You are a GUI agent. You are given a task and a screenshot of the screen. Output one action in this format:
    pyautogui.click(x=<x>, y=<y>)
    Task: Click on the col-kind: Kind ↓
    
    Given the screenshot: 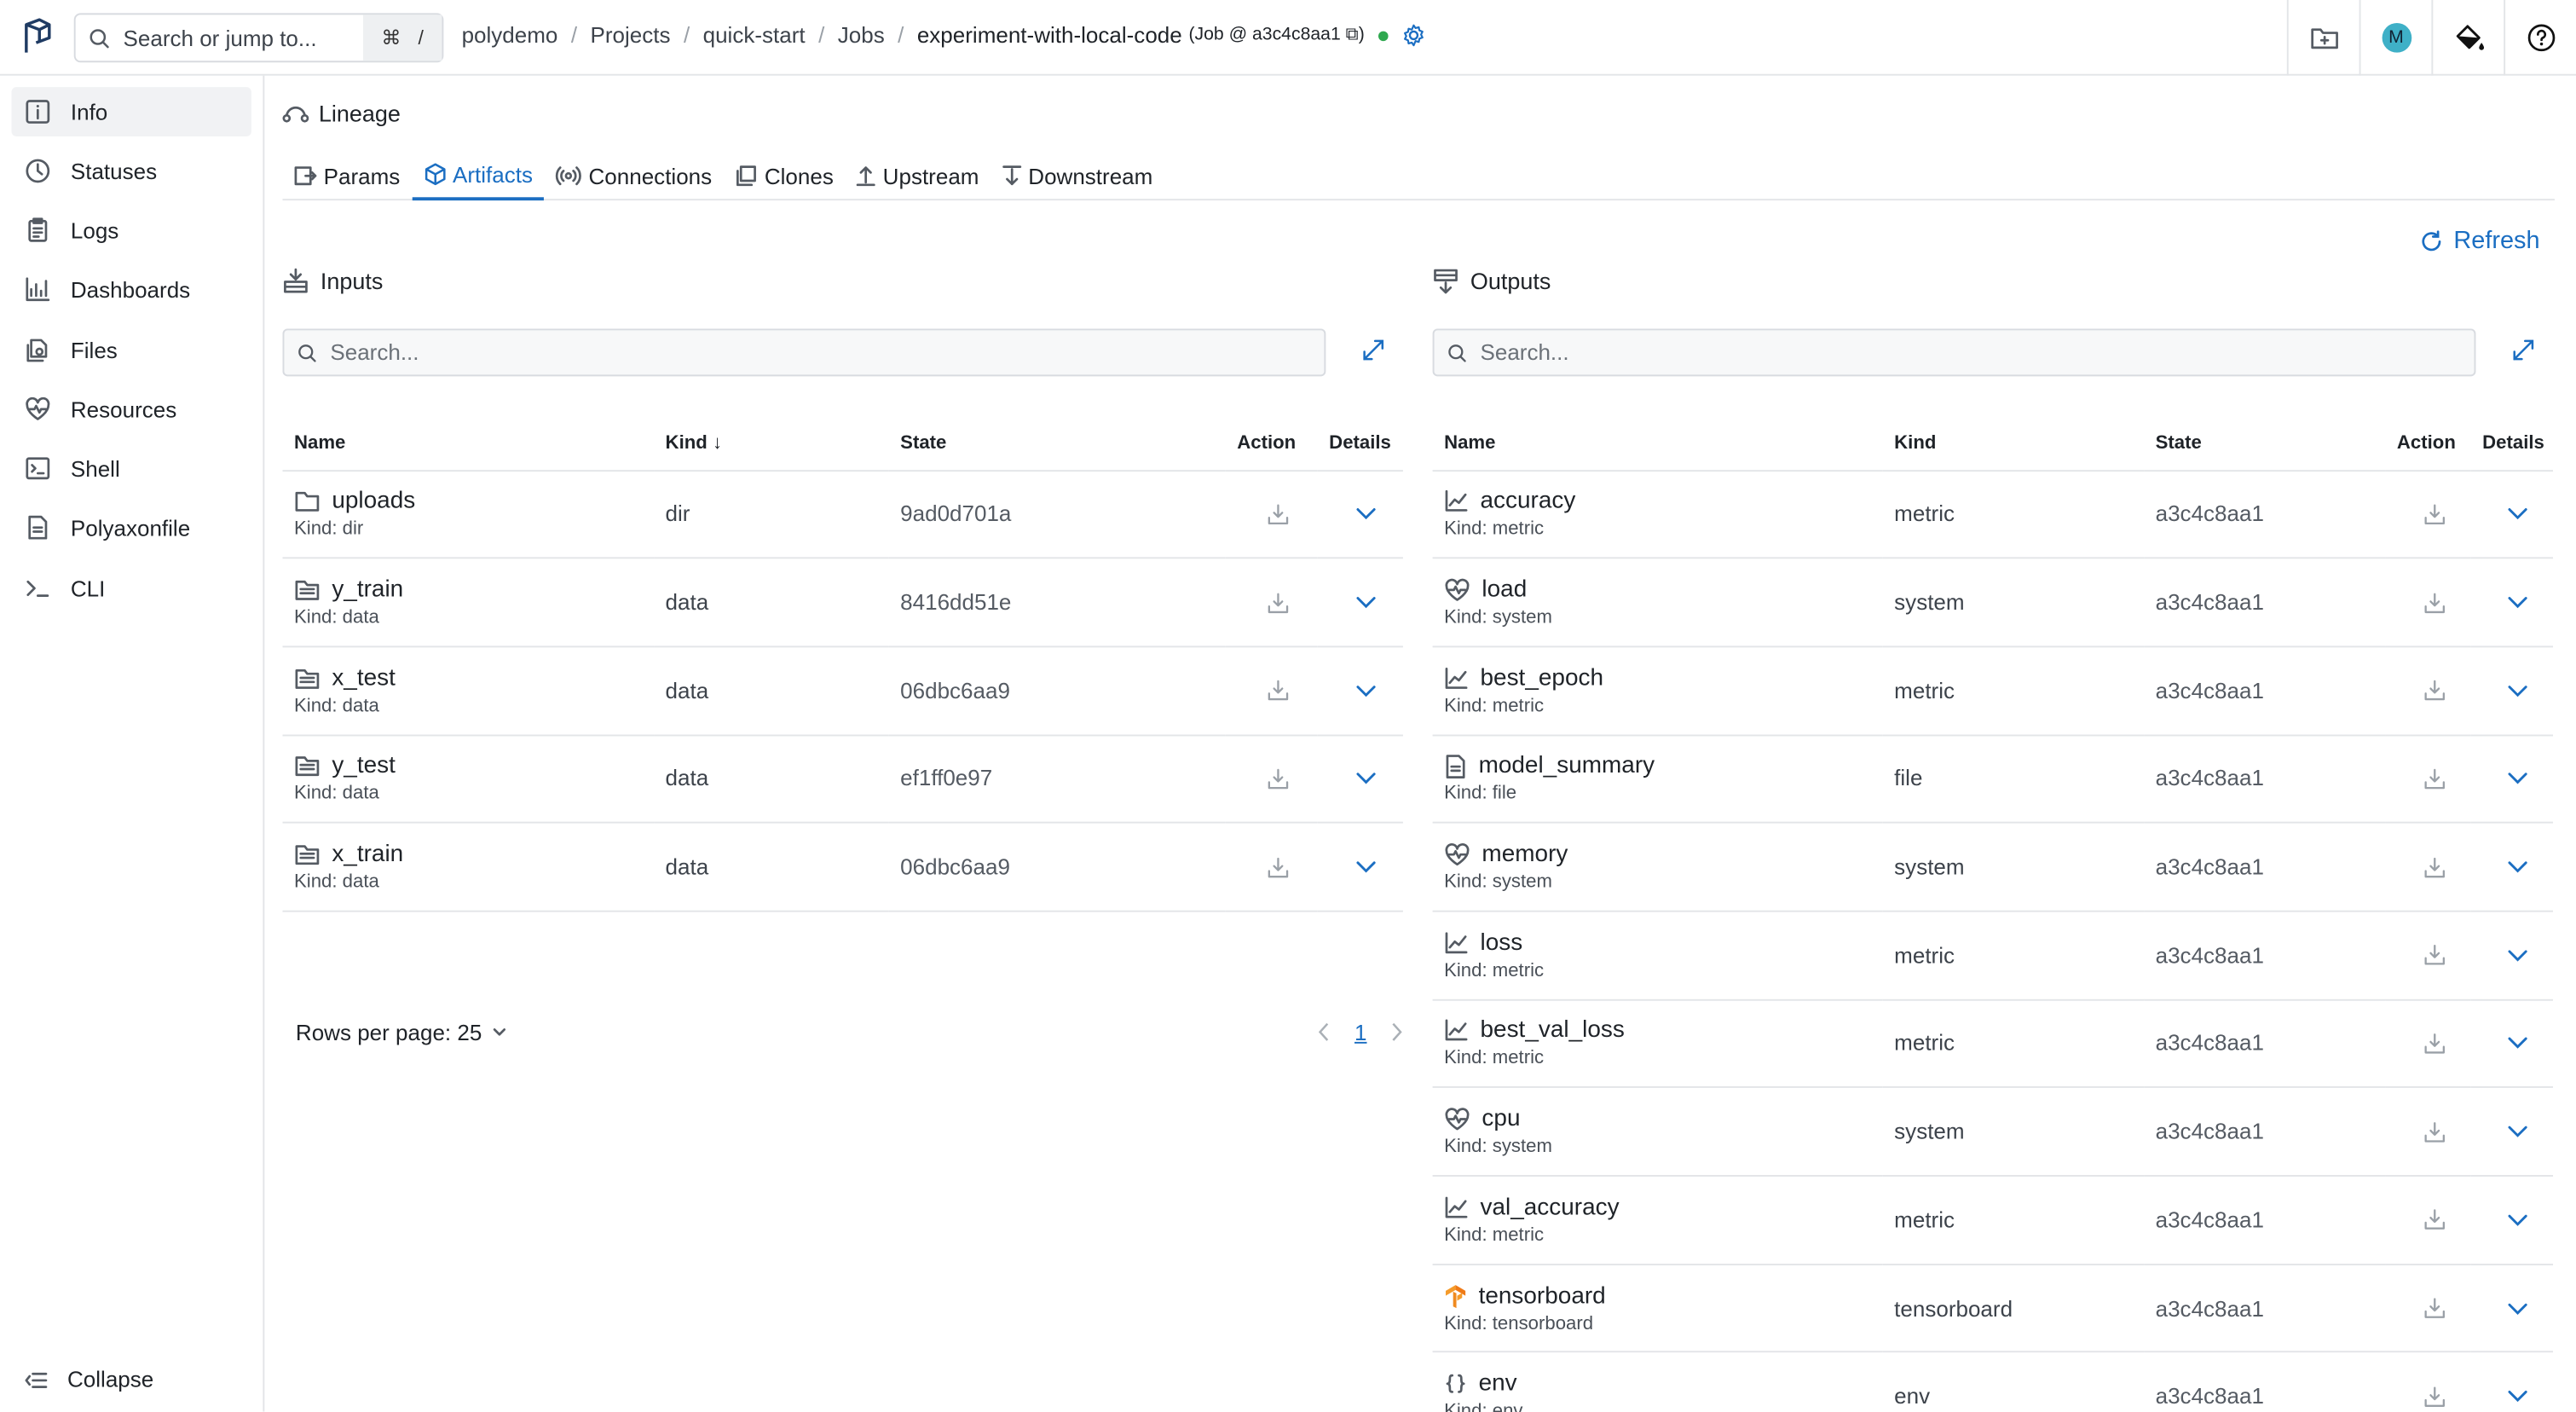 What is the action you would take?
    pyautogui.click(x=771, y=444)
    